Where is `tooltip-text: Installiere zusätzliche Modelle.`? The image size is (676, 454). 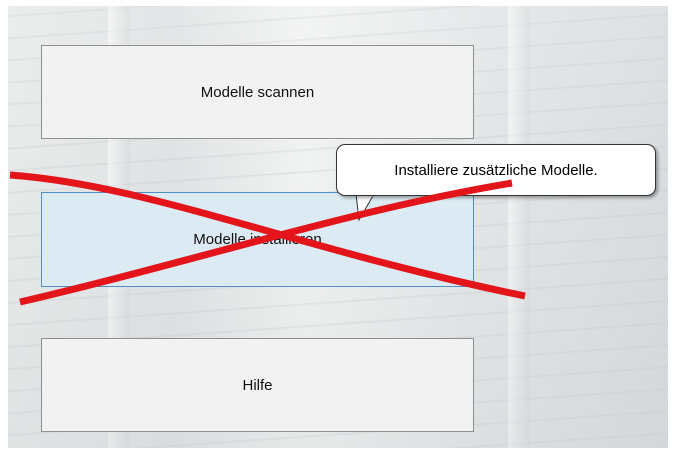
tooltip-text: Installiere zusätzliche Modelle. is located at coordinates (496, 170).